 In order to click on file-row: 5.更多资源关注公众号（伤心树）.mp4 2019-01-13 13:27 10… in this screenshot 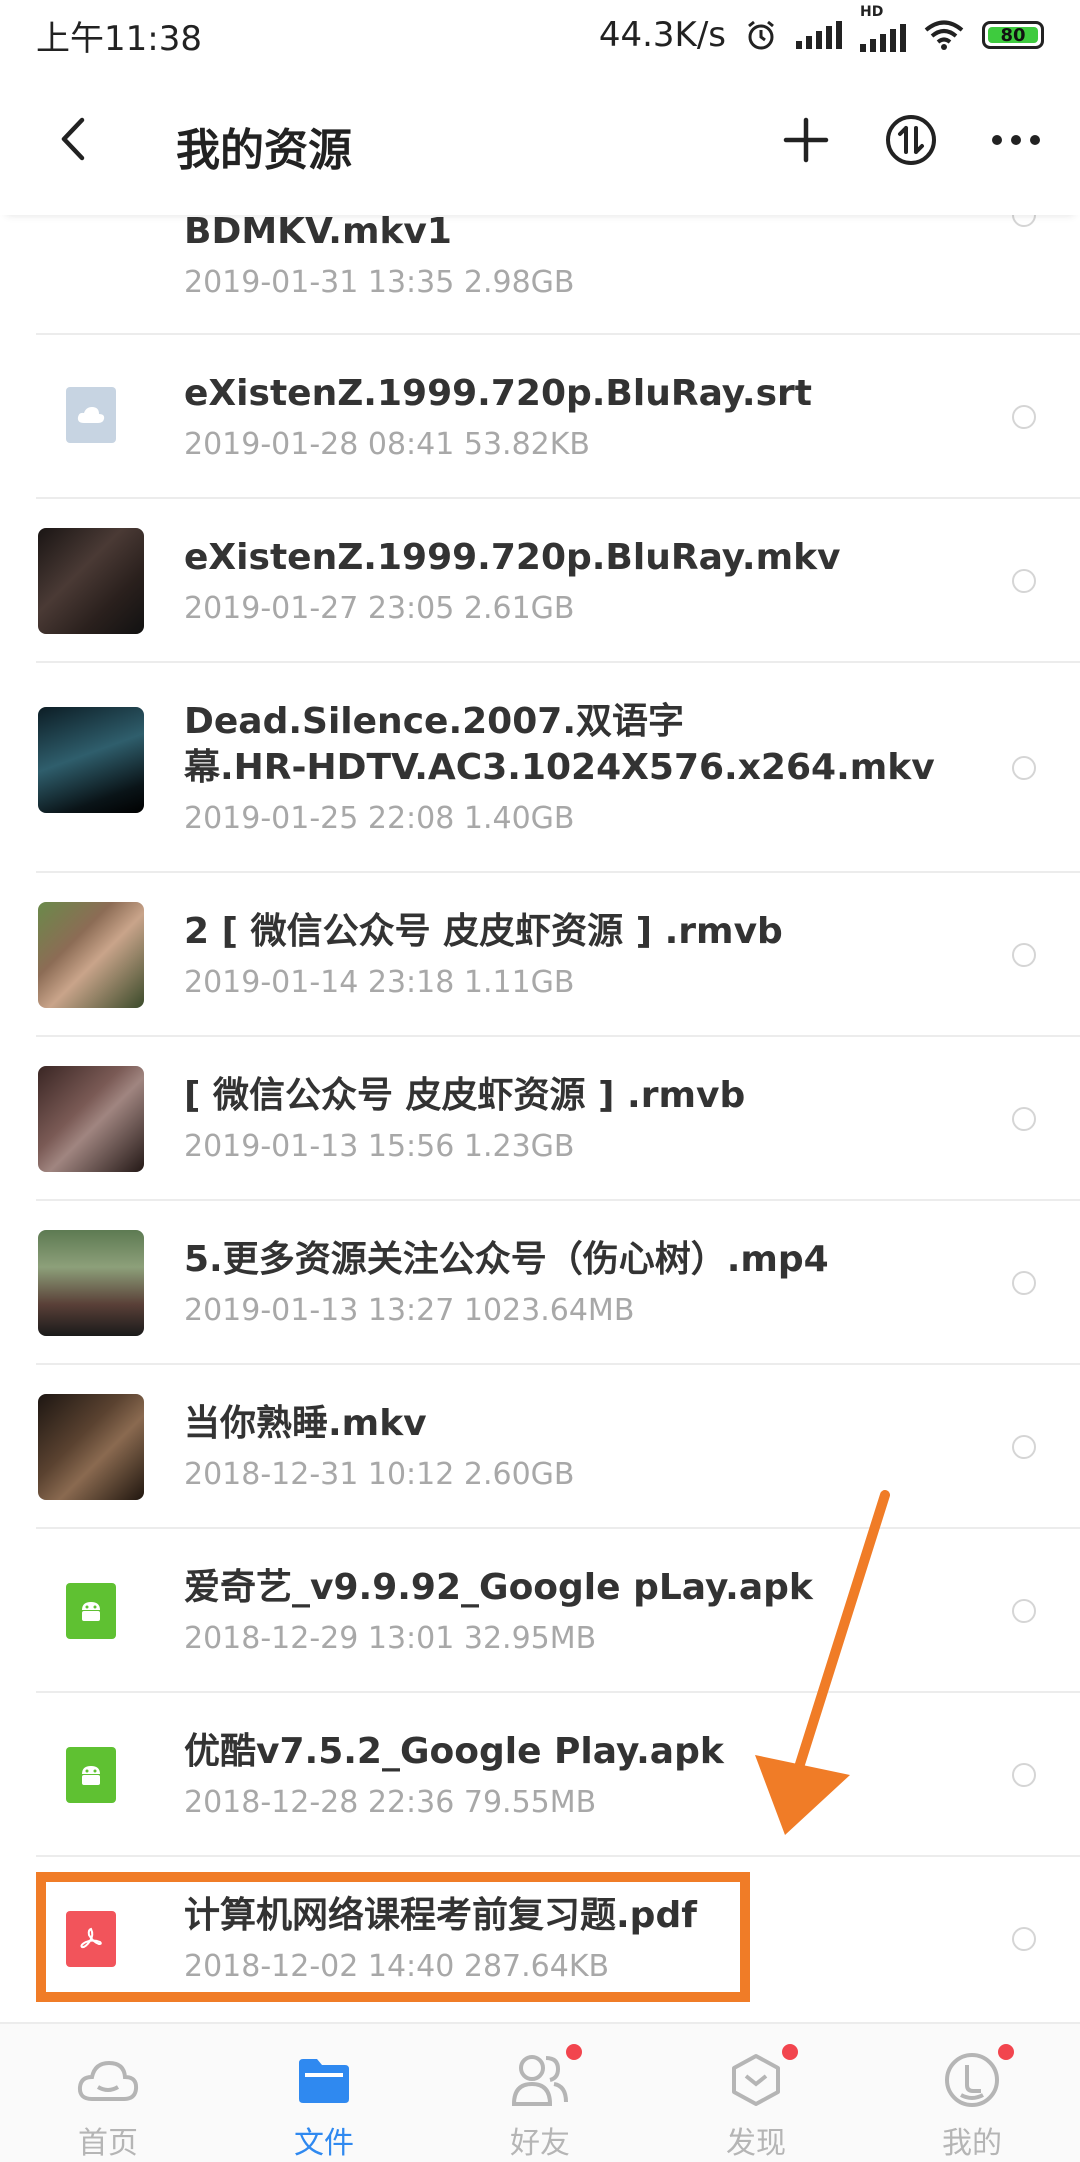, I will do `click(558, 1283)`.